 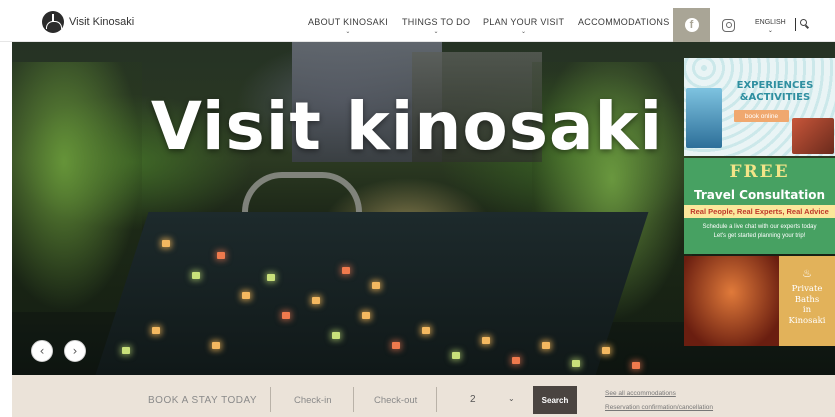 What do you see at coordinates (805, 23) in the screenshot?
I see `search-button` at bounding box center [805, 23].